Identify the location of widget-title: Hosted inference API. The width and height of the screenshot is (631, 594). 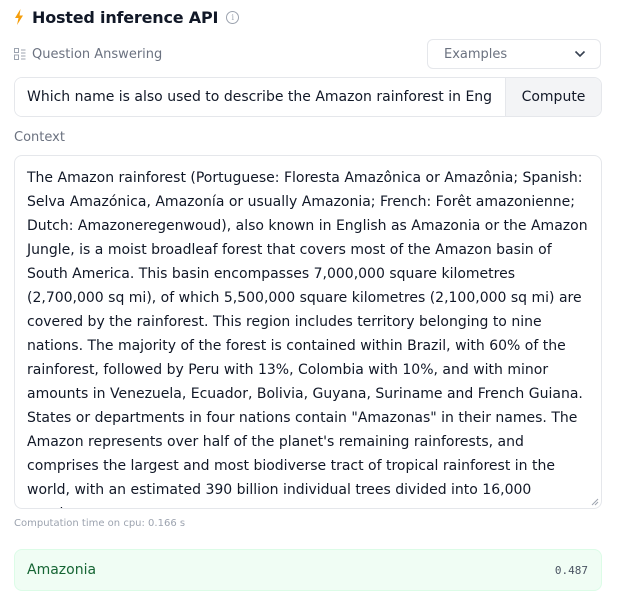
(125, 17).